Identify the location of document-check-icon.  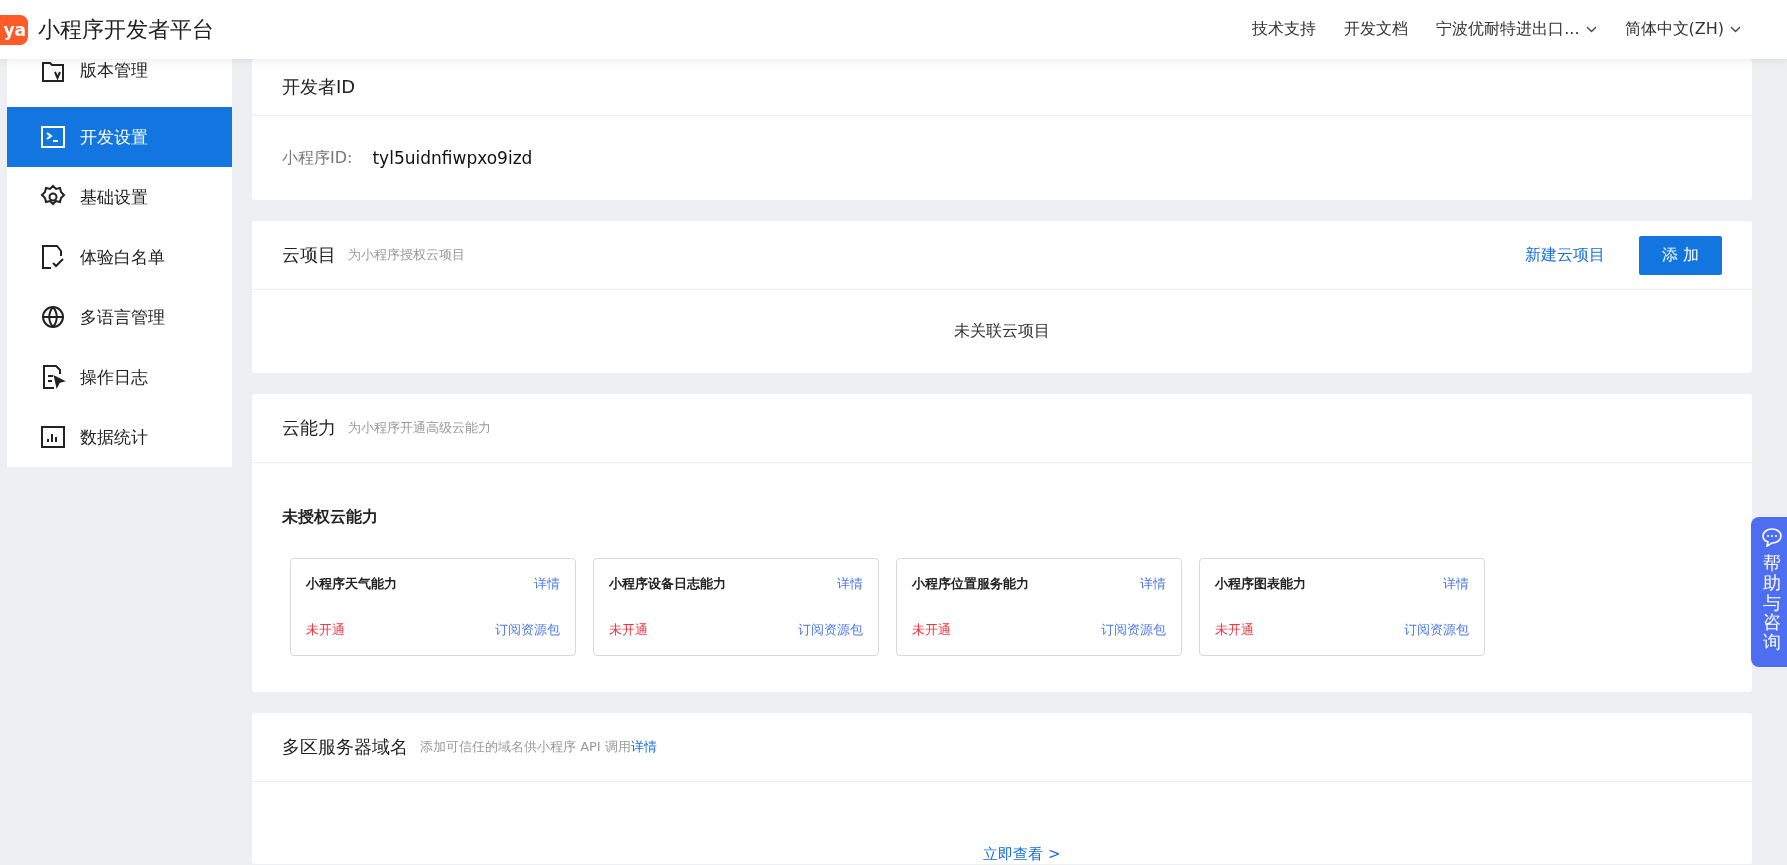
(53, 257).